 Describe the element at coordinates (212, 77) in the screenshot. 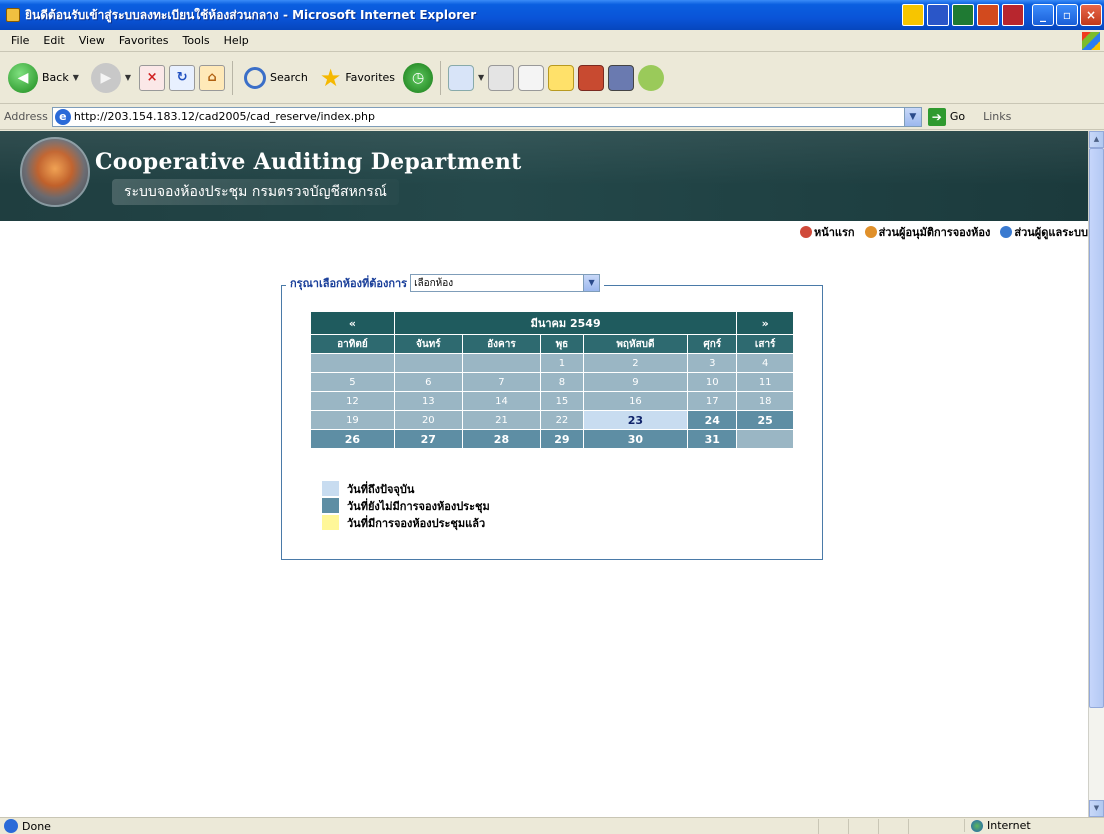

I see `home-icon: ⌂` at that location.